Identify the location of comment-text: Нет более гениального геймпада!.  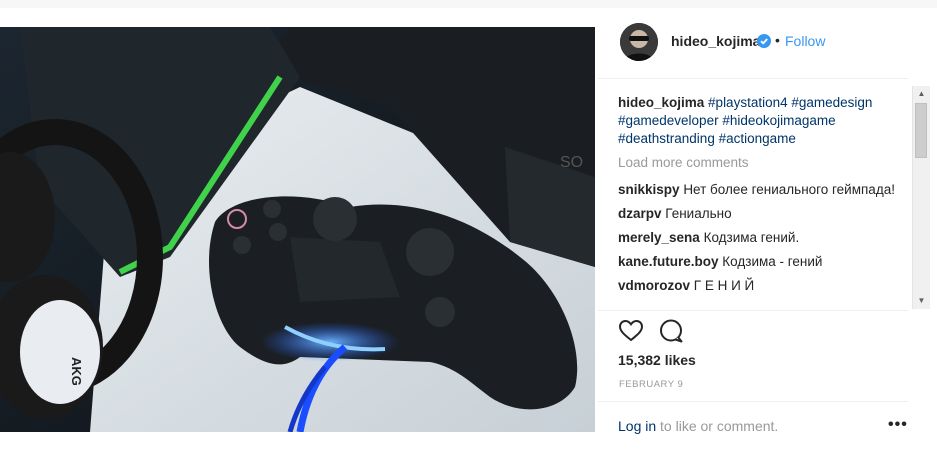
(789, 189).